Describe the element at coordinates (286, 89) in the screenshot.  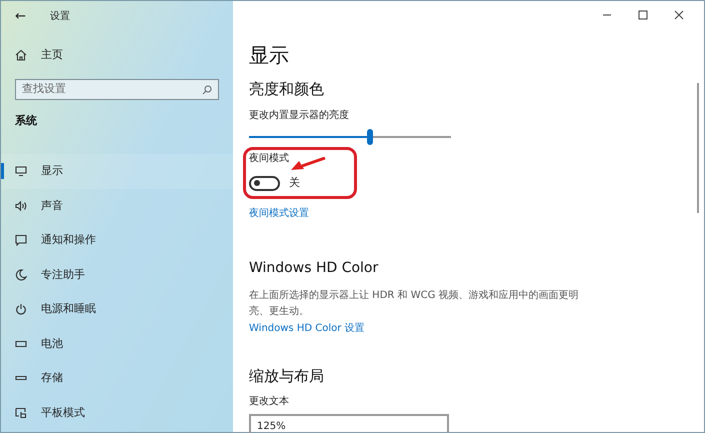
I see `section-heading: 亮度和颜色` at that location.